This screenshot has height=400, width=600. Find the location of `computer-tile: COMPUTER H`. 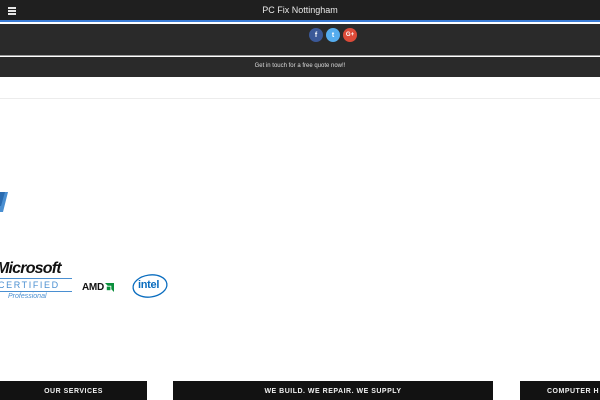

computer-tile: COMPUTER H is located at coordinates (560, 390).